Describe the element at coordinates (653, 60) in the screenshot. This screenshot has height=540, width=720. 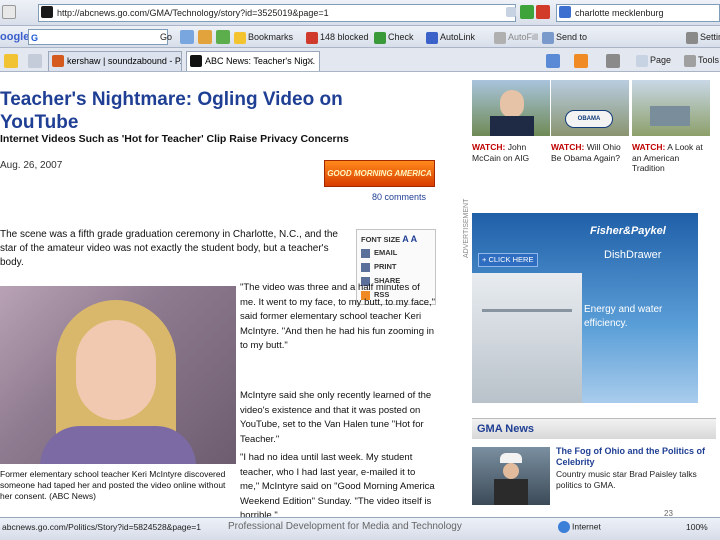
I see `page-menu: Page` at that location.